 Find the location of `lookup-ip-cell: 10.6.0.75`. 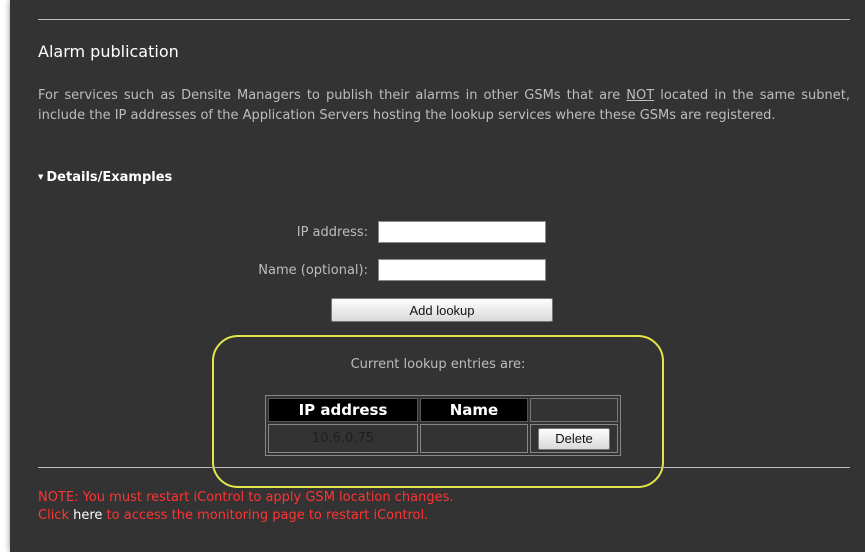

lookup-ip-cell: 10.6.0.75 is located at coordinates (343, 438).